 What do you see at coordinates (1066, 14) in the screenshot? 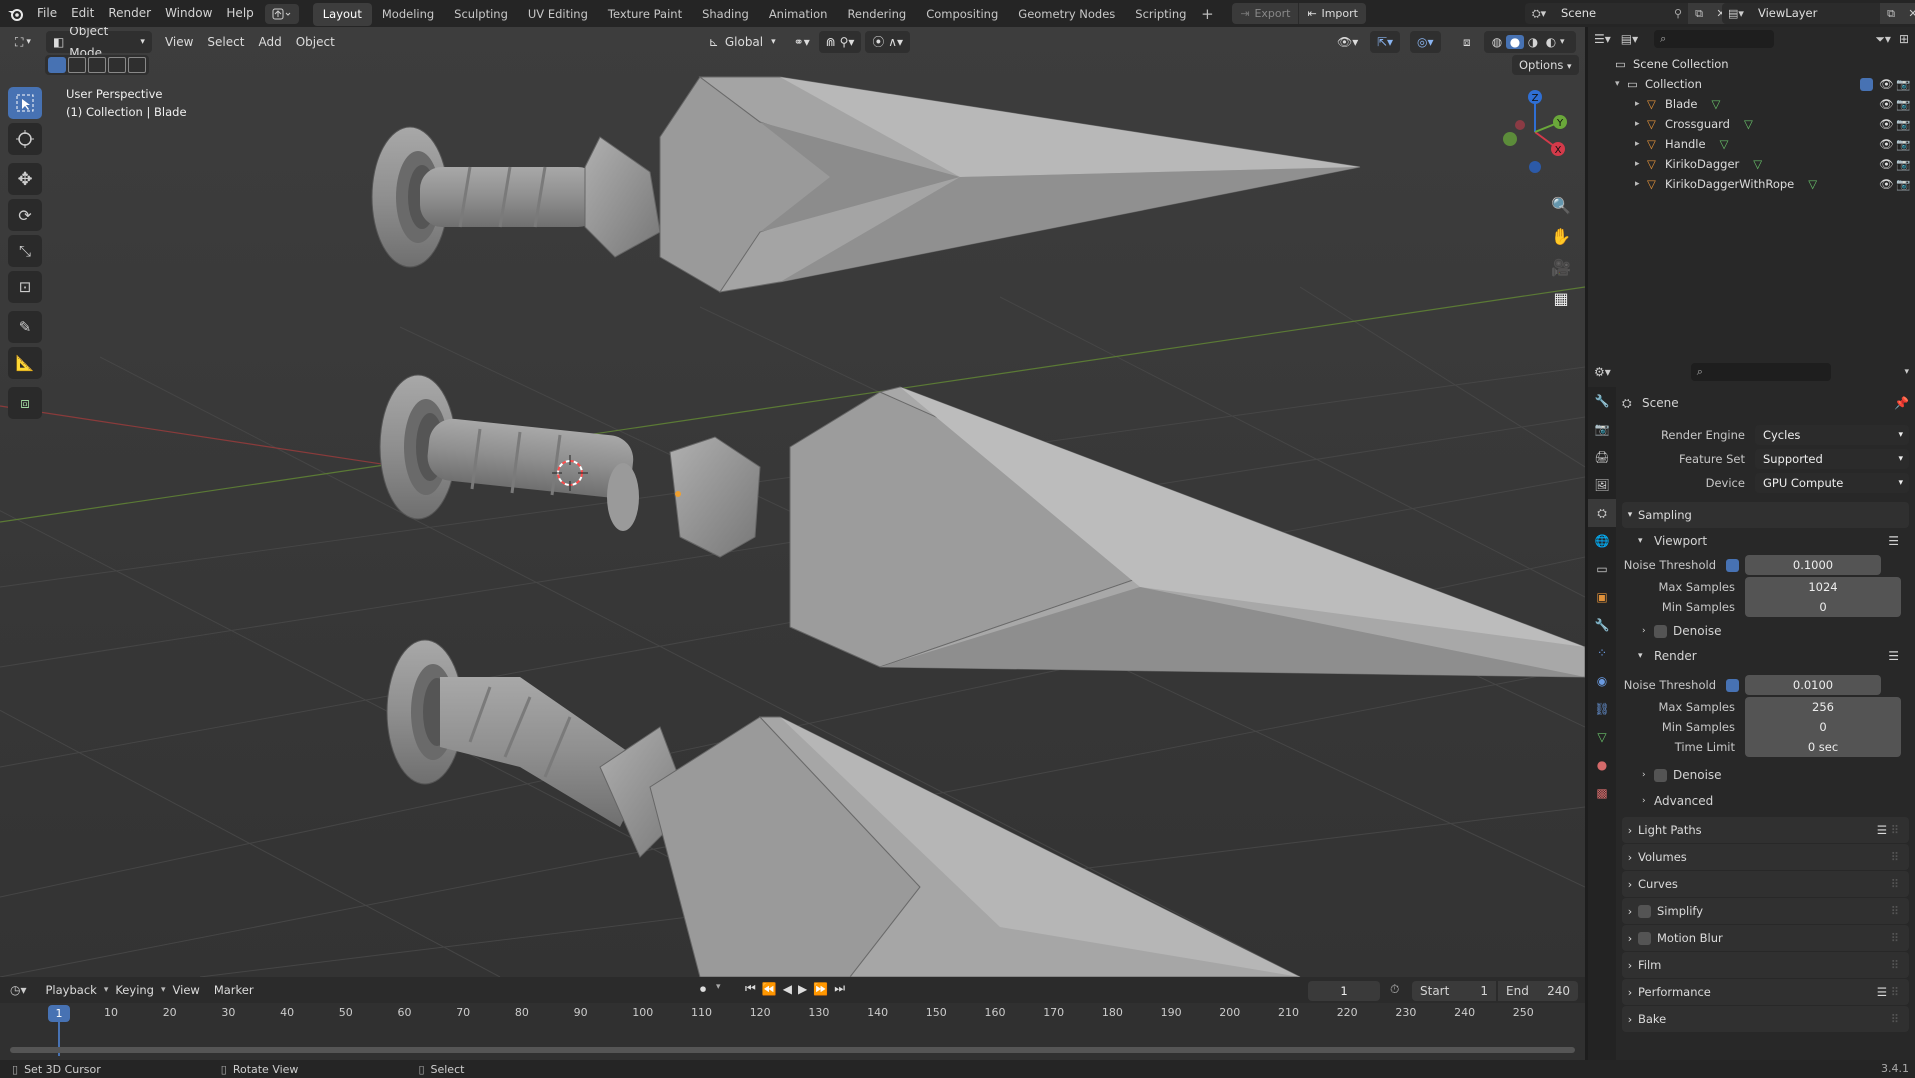
I see `tab-geometry-nodes: Geometry Nodes` at bounding box center [1066, 14].